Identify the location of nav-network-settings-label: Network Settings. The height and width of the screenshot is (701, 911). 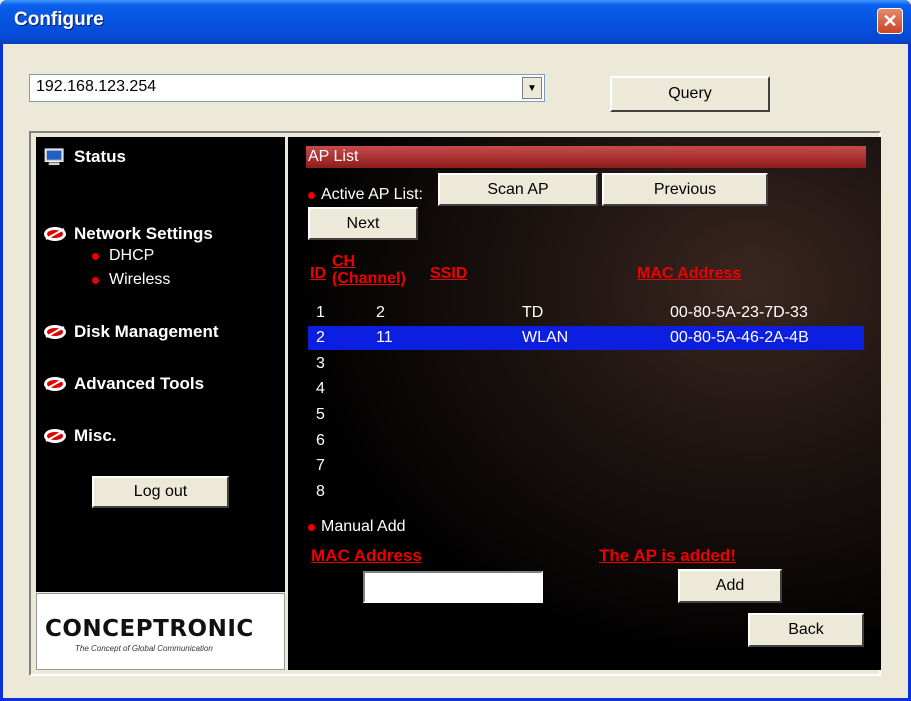
(143, 233).